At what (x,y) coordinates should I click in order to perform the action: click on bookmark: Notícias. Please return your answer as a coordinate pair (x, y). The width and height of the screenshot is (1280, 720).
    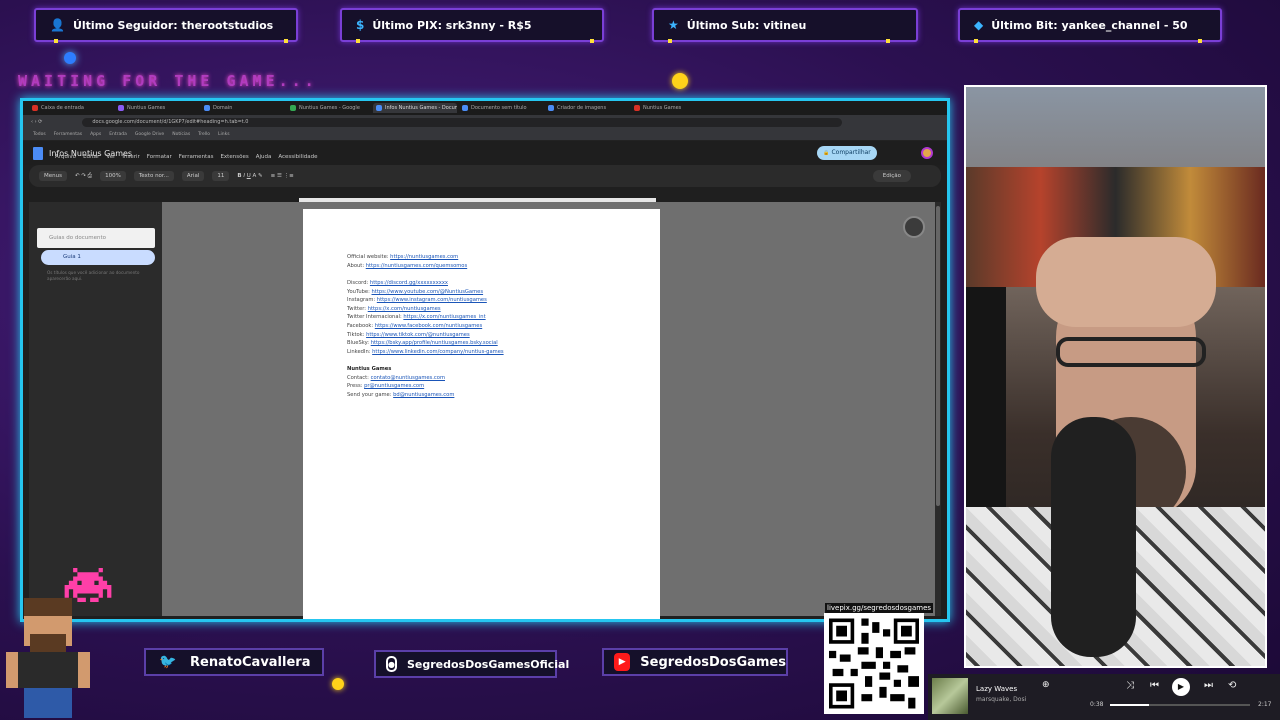
    Looking at the image, I should click on (181, 134).